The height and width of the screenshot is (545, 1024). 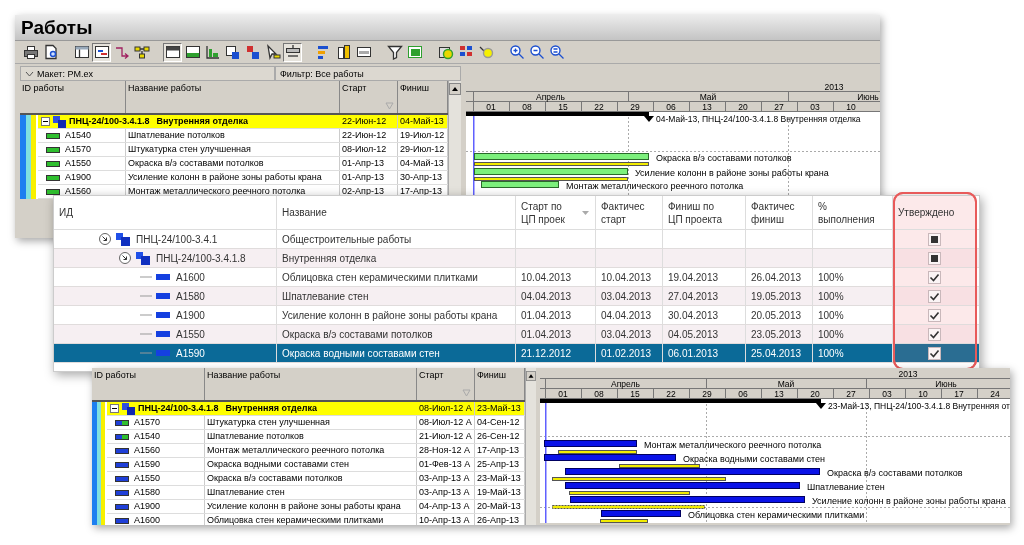 I want to click on table-row: A1590 Окраска водными составами стен 21.12.2012 01.02.2013 06.01.2013 25.04.2013 100%, so click(x=516, y=353).